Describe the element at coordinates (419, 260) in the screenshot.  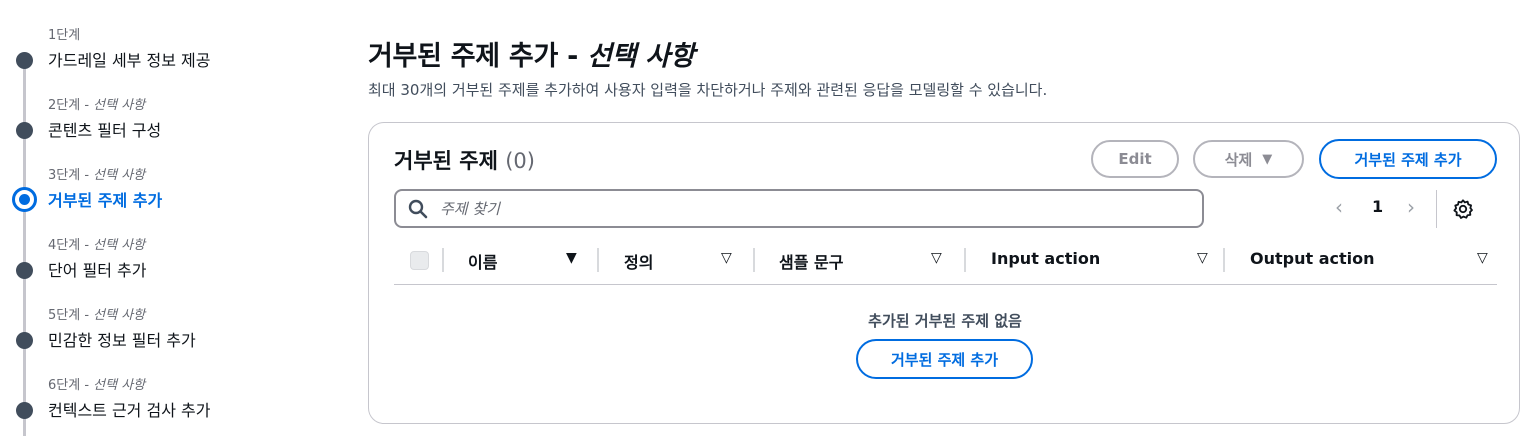
I see `select-all-checkbox` at that location.